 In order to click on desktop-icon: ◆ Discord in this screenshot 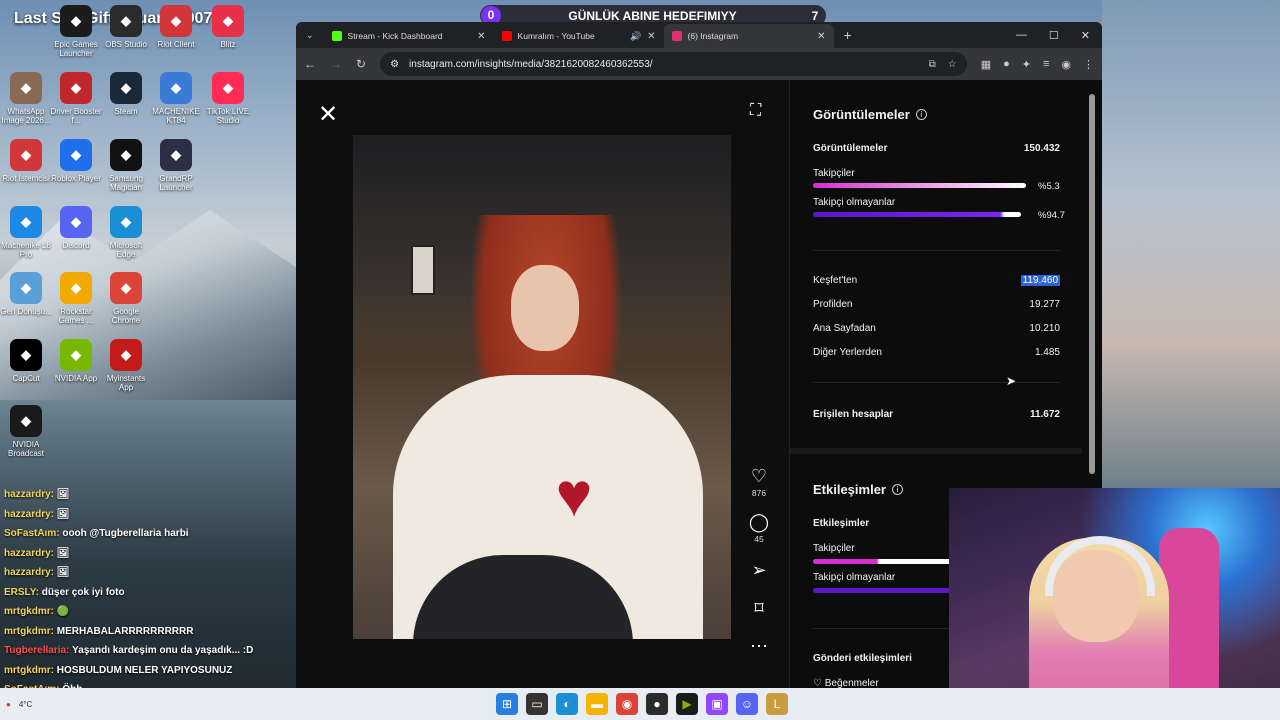, I will do `click(76, 228)`.